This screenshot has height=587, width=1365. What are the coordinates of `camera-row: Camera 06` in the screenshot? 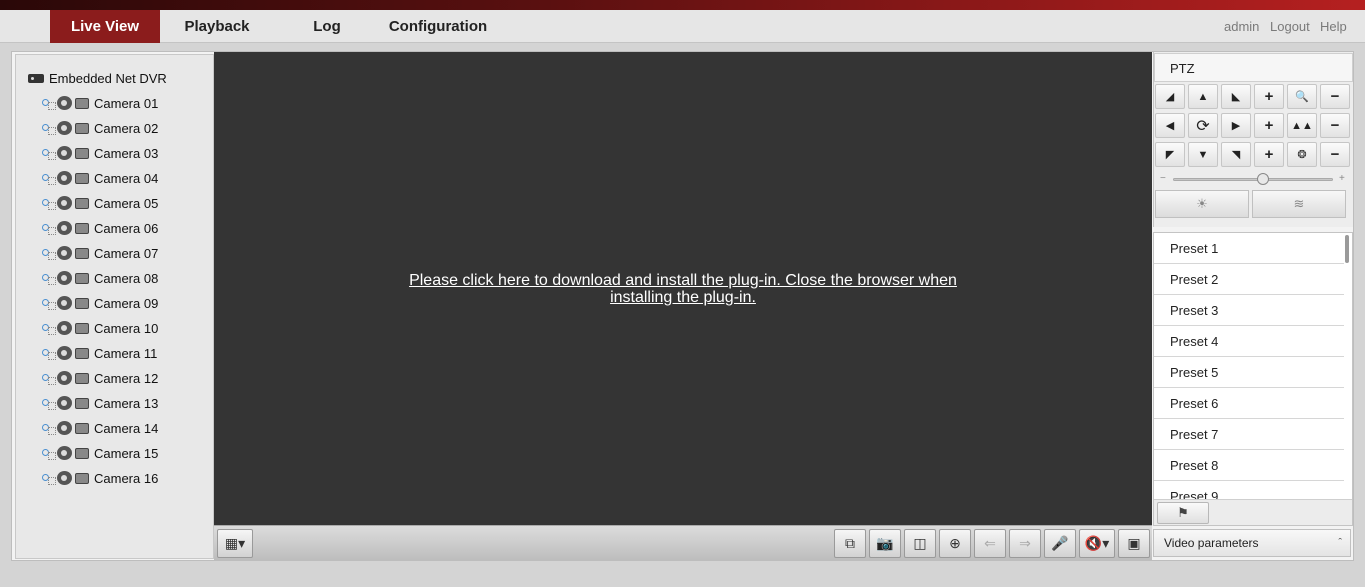 It's located at (99, 228).